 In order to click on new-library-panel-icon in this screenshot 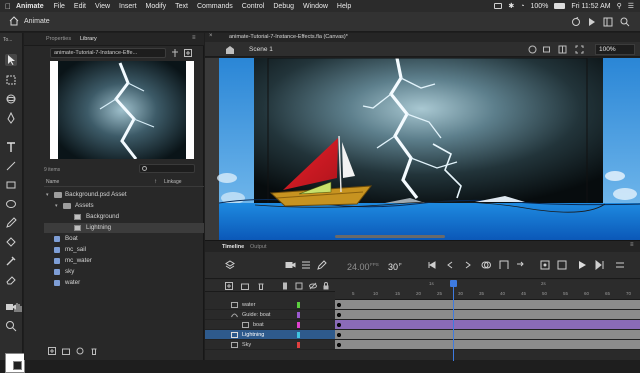, I will do `click(188, 53)`.